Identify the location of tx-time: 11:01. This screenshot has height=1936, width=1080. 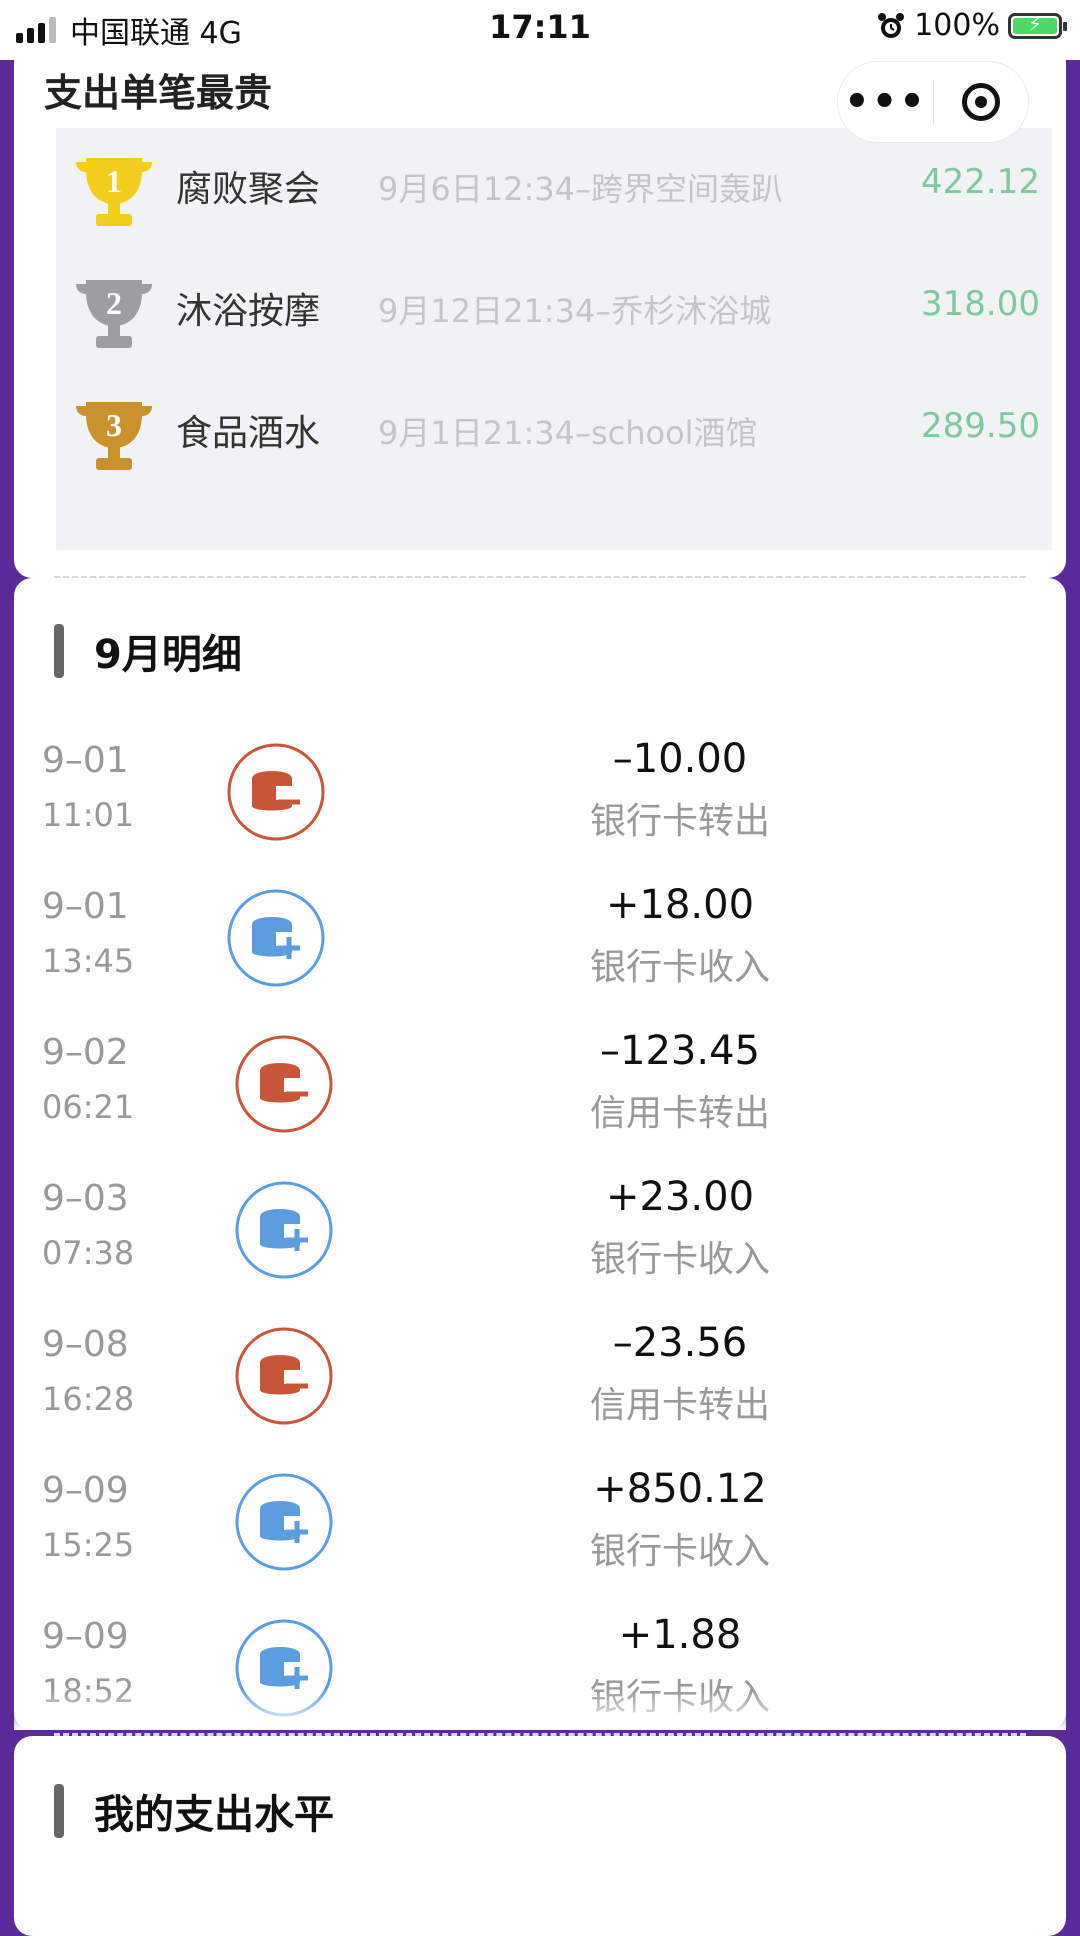
(88, 815).